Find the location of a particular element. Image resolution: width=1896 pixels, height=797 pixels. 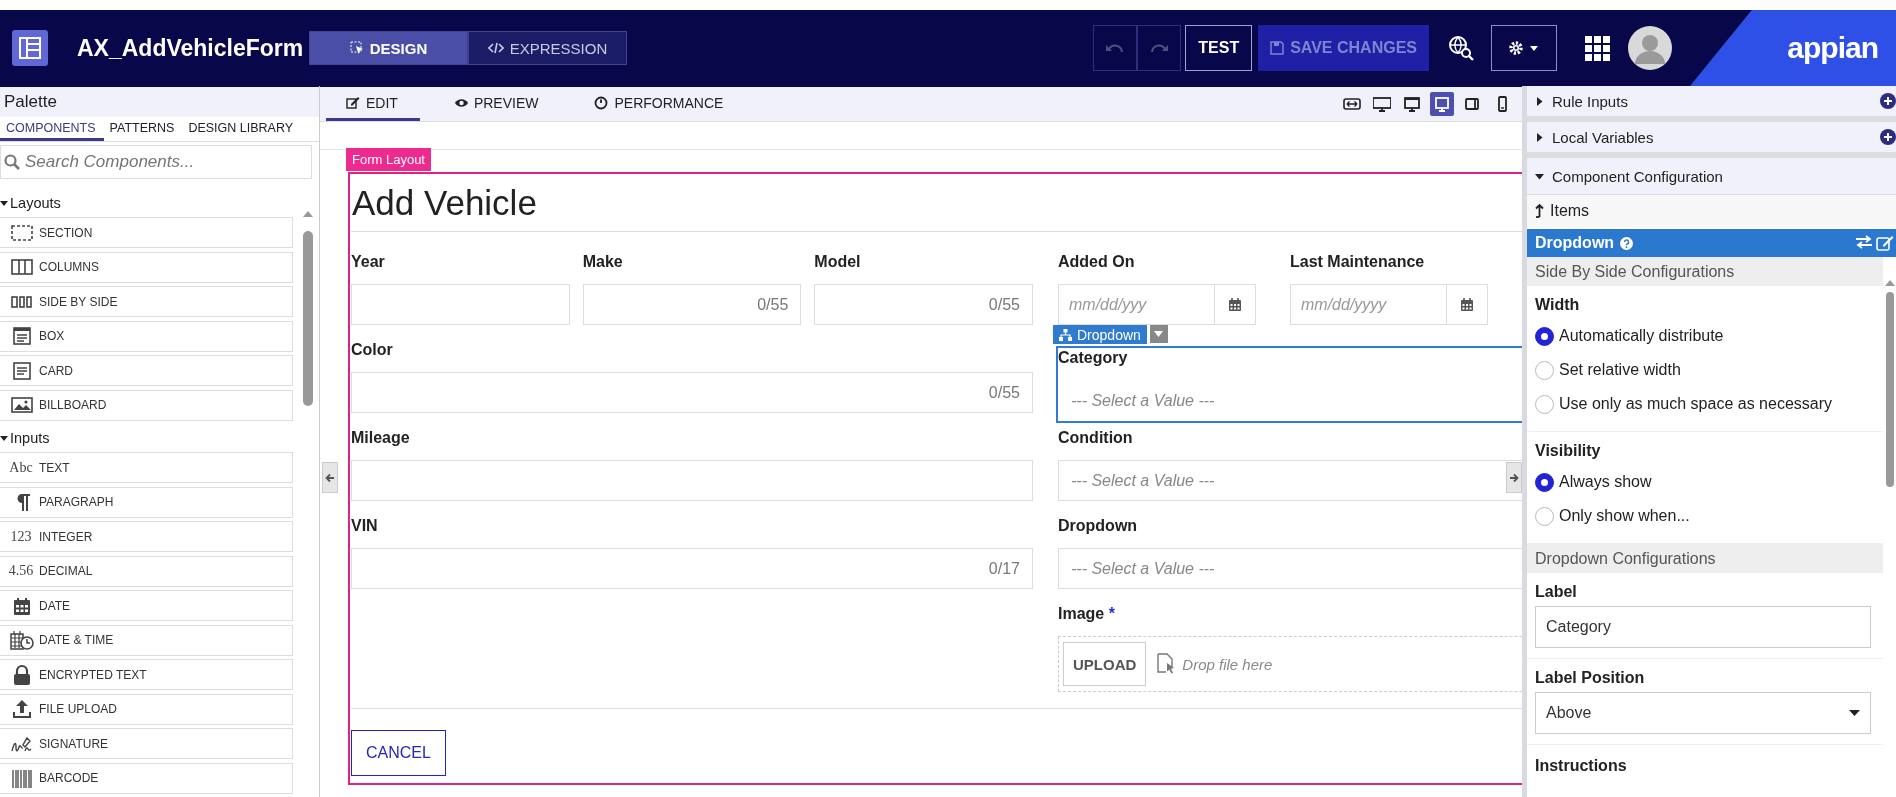

palette-item: BOX is located at coordinates (146, 336).